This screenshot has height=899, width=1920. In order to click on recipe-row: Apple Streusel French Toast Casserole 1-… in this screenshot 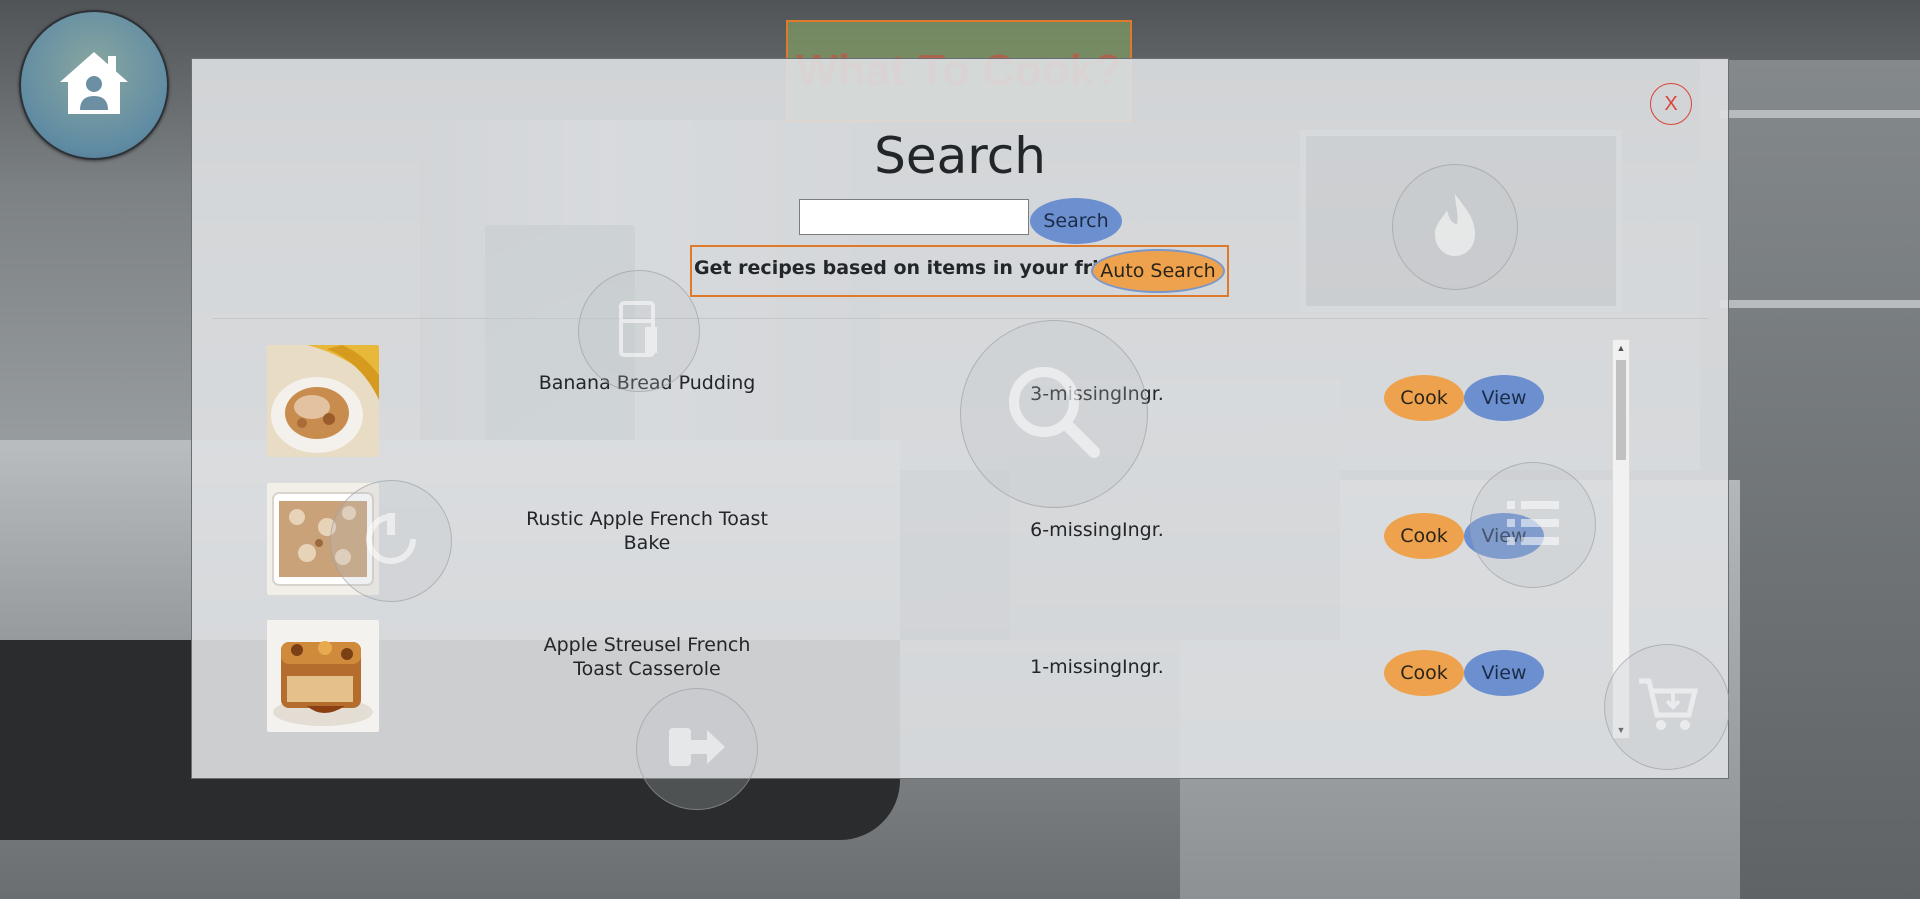, I will do `click(937, 673)`.